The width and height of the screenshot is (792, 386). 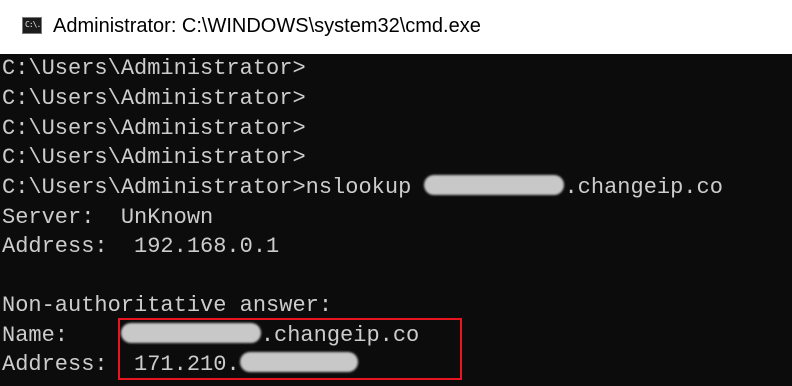 I want to click on command-text: nslookup, so click(x=365, y=187).